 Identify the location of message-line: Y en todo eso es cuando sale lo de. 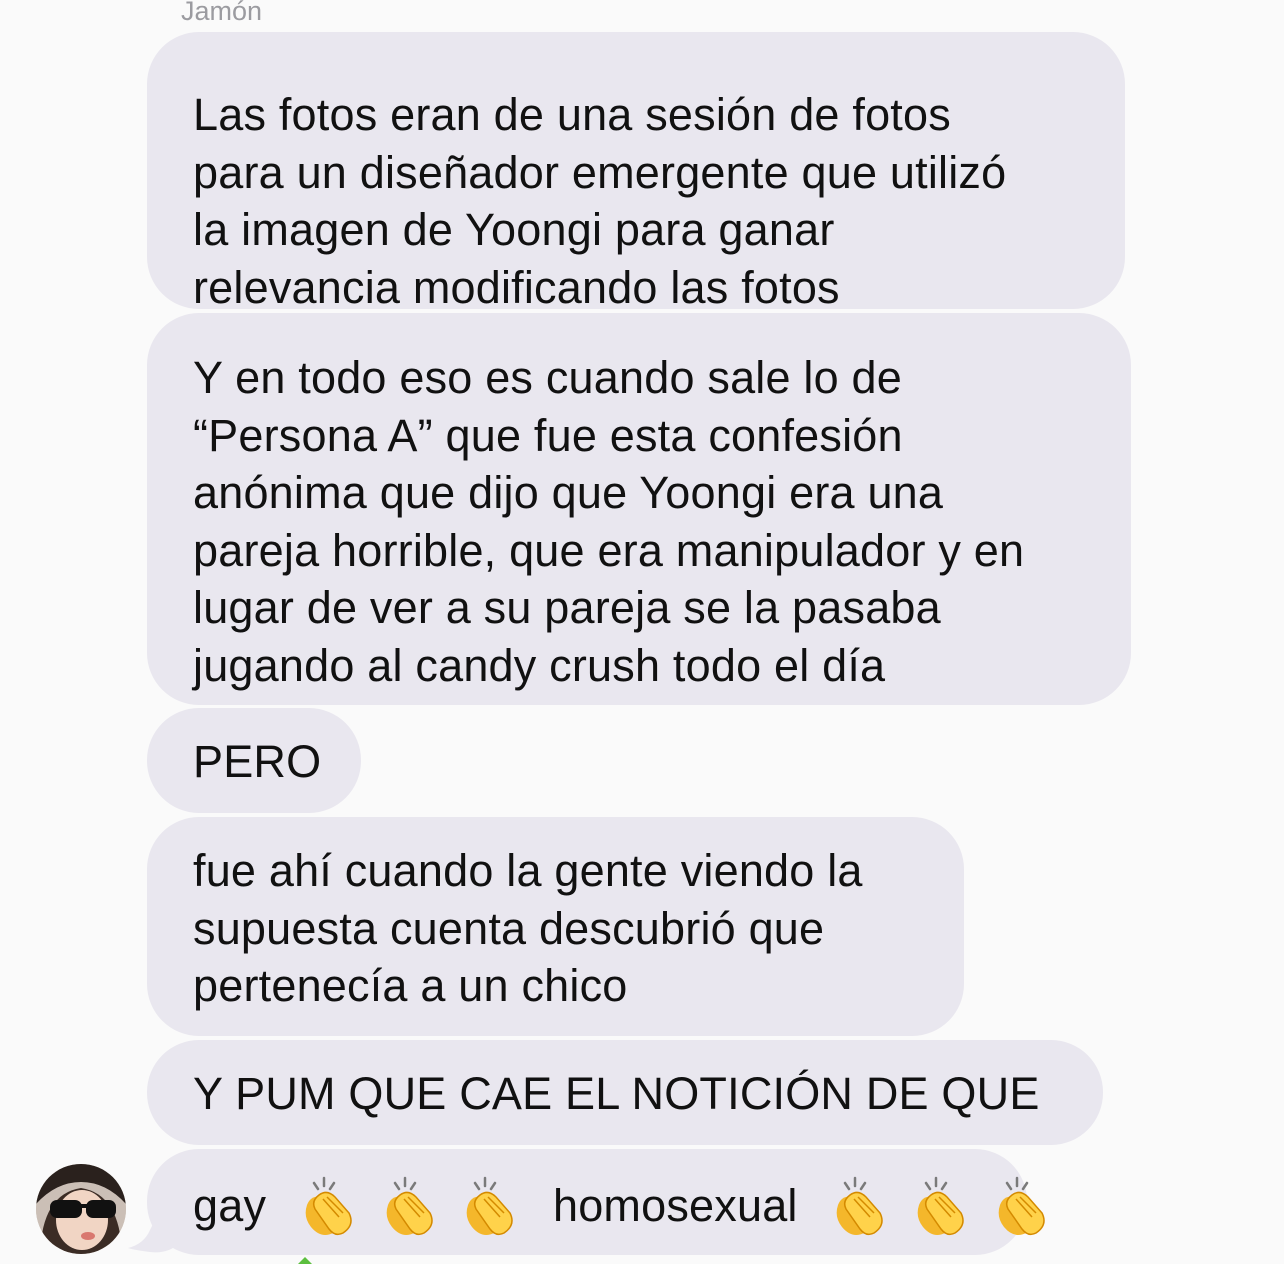
(548, 377).